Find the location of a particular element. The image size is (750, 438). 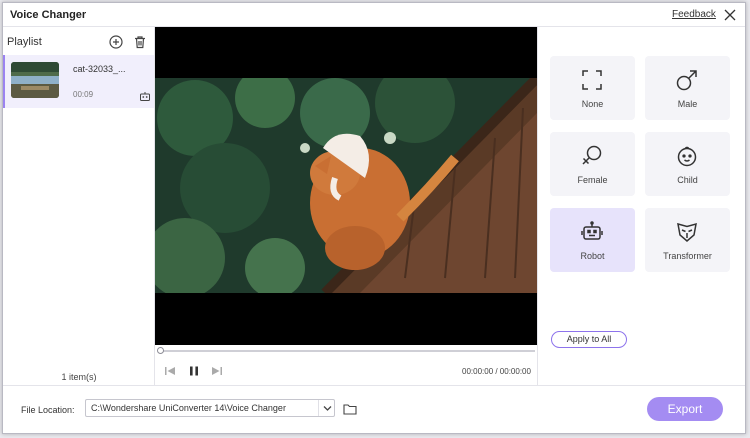

close-icon is located at coordinates (730, 15).